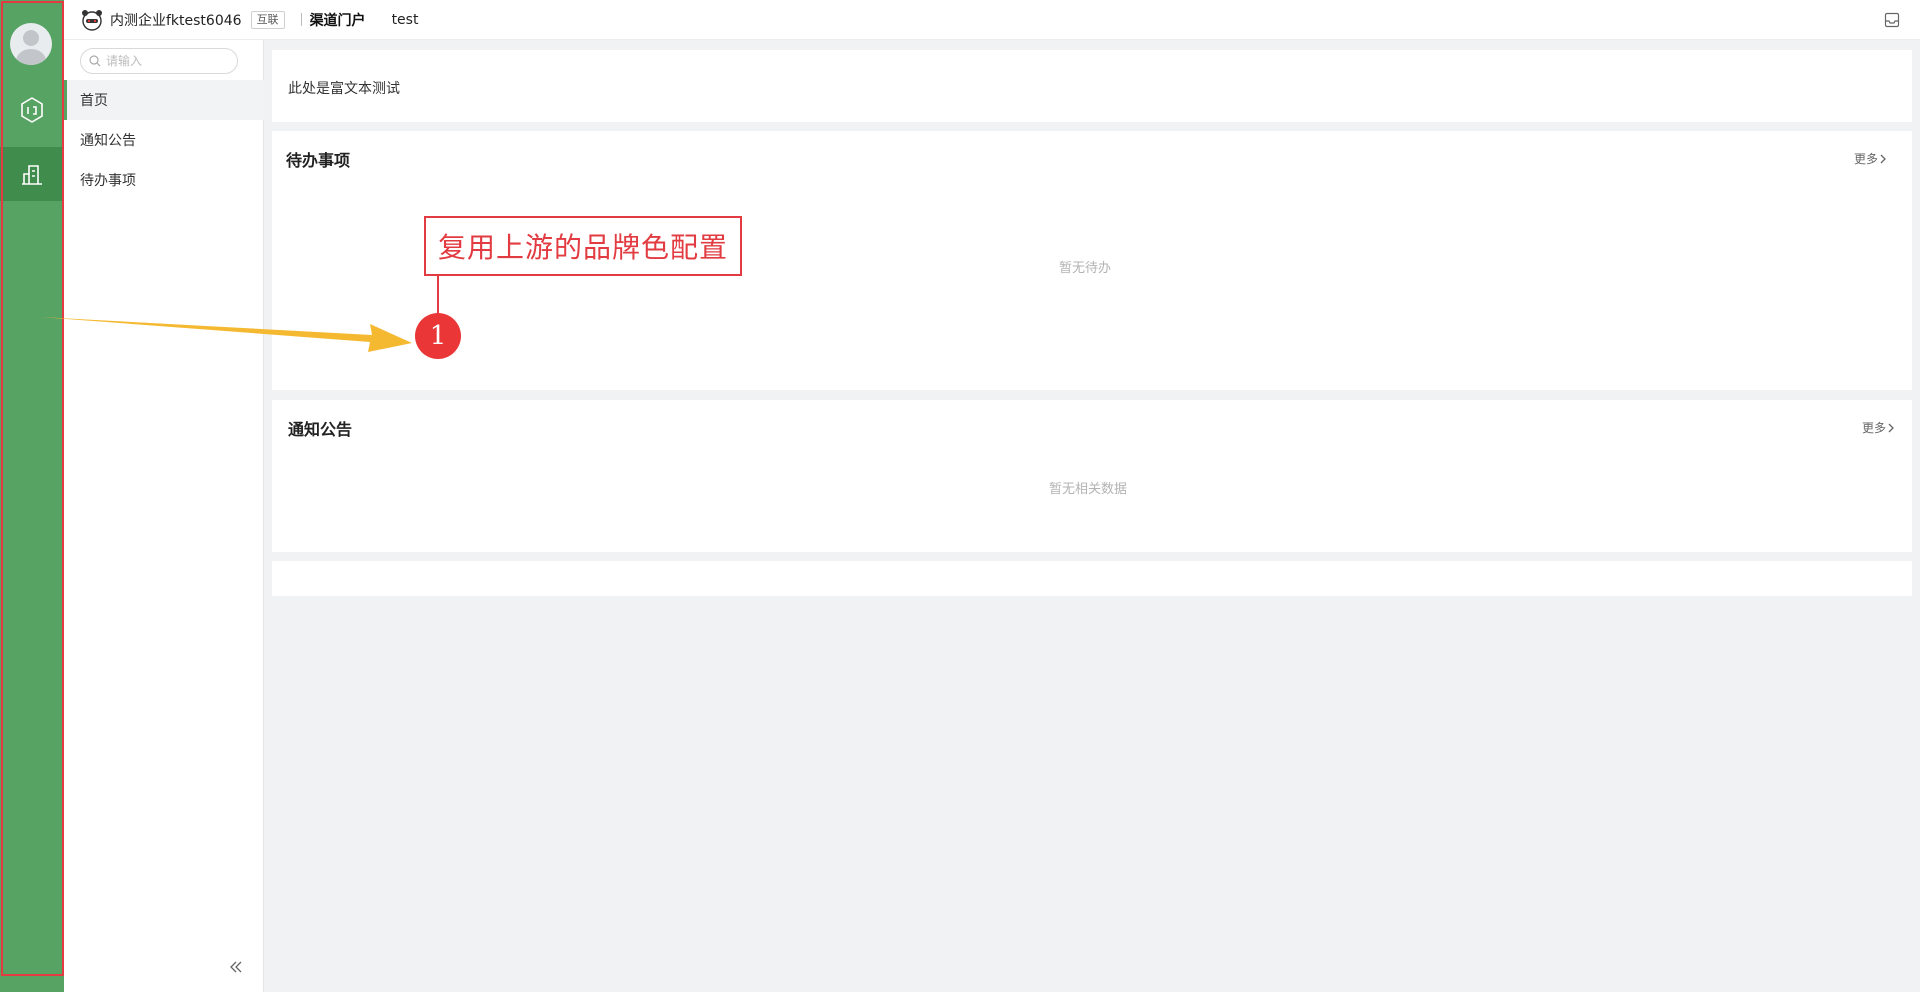 The height and width of the screenshot is (992, 1920). What do you see at coordinates (236, 967) in the screenshot?
I see `collapse-sidebar-icon` at bounding box center [236, 967].